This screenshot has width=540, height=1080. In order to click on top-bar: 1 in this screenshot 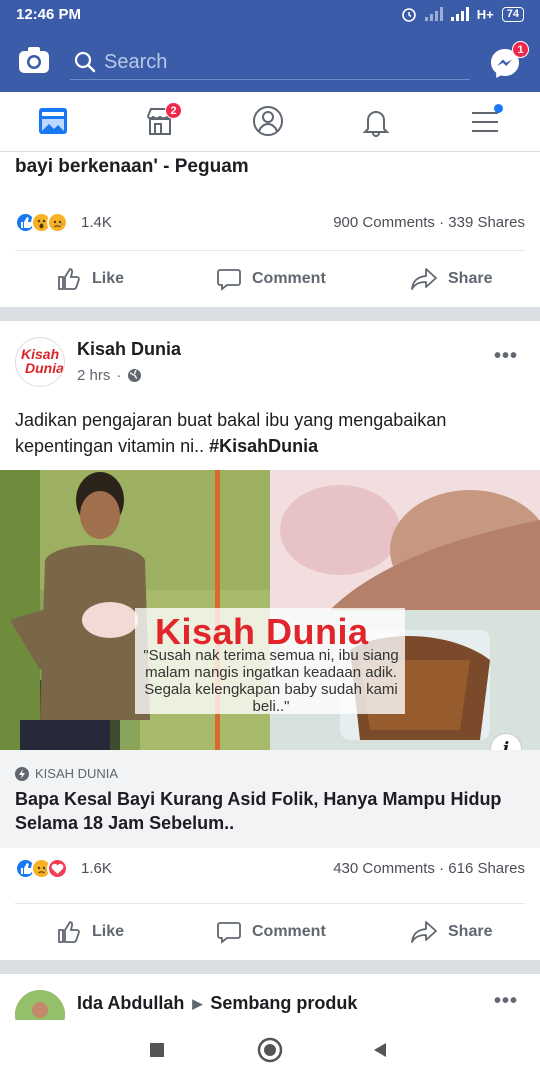, I will do `click(270, 61)`.